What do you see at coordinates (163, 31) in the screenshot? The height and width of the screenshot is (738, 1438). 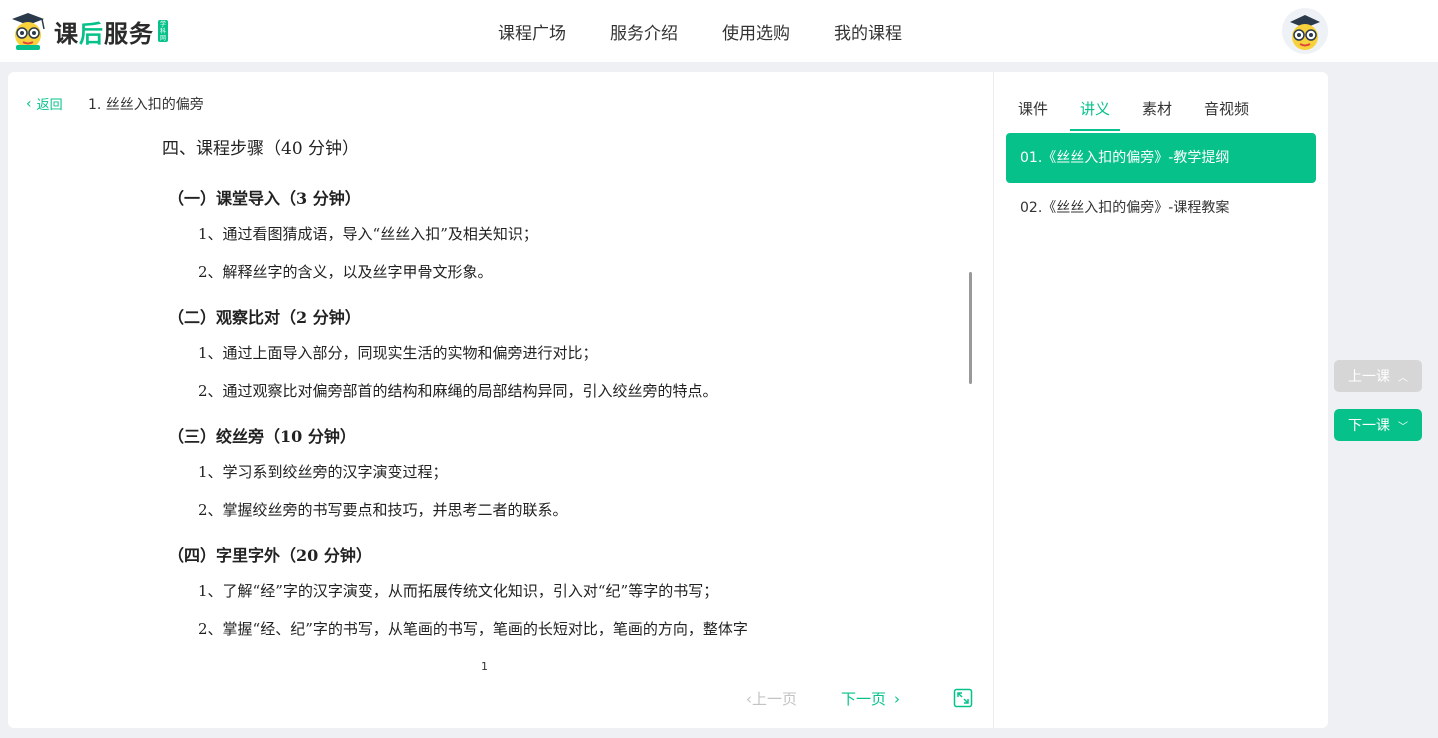 I see `logo-badge: 学科网` at bounding box center [163, 31].